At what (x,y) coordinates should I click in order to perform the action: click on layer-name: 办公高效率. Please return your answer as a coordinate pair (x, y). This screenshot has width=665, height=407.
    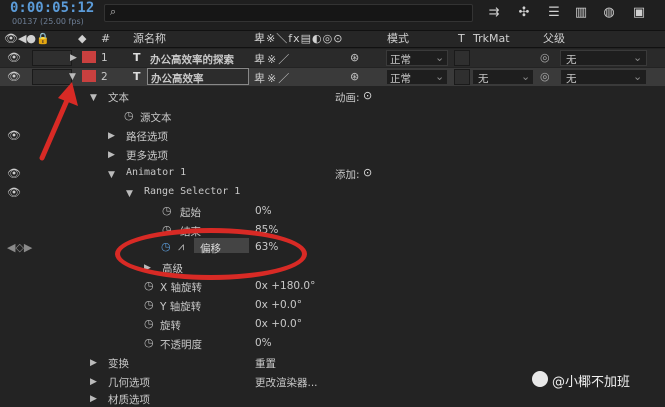
    Looking at the image, I should click on (177, 78).